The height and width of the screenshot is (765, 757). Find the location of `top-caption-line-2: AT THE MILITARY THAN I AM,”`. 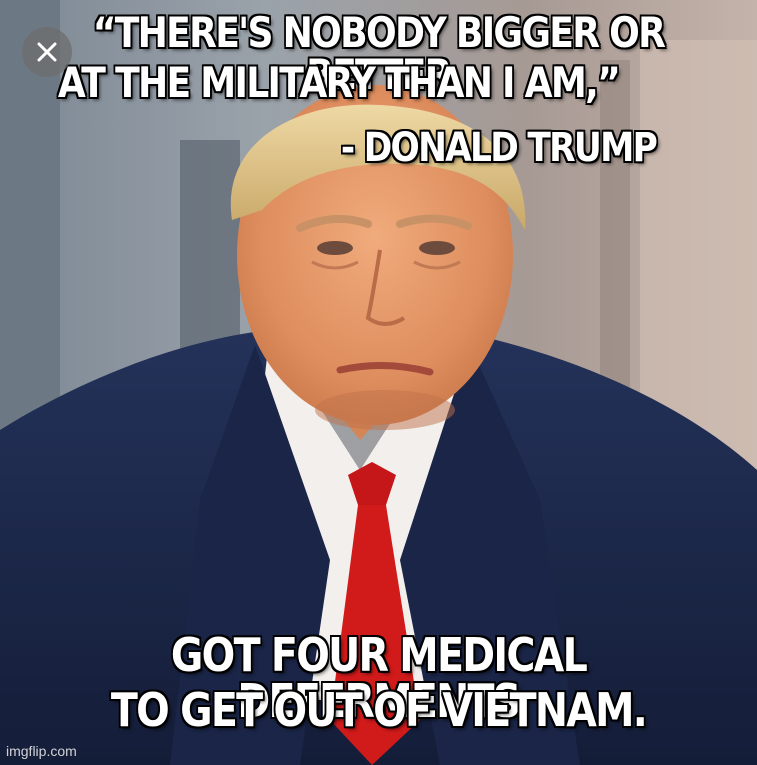

top-caption-line-2: AT THE MILITARY THAN I AM,” is located at coordinates (339, 82).